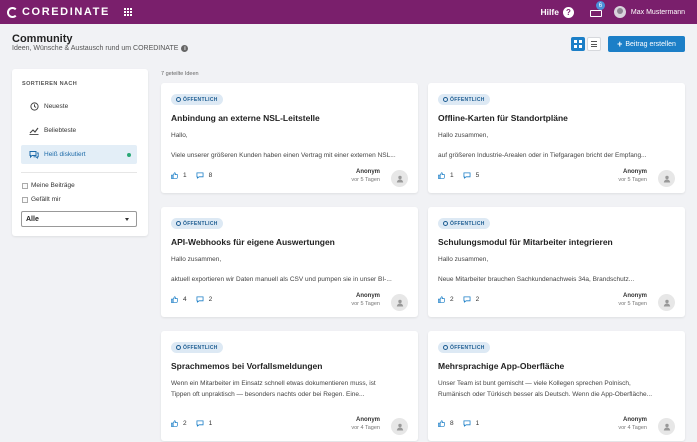  What do you see at coordinates (620, 44) in the screenshot?
I see `plus-icon: +` at bounding box center [620, 44].